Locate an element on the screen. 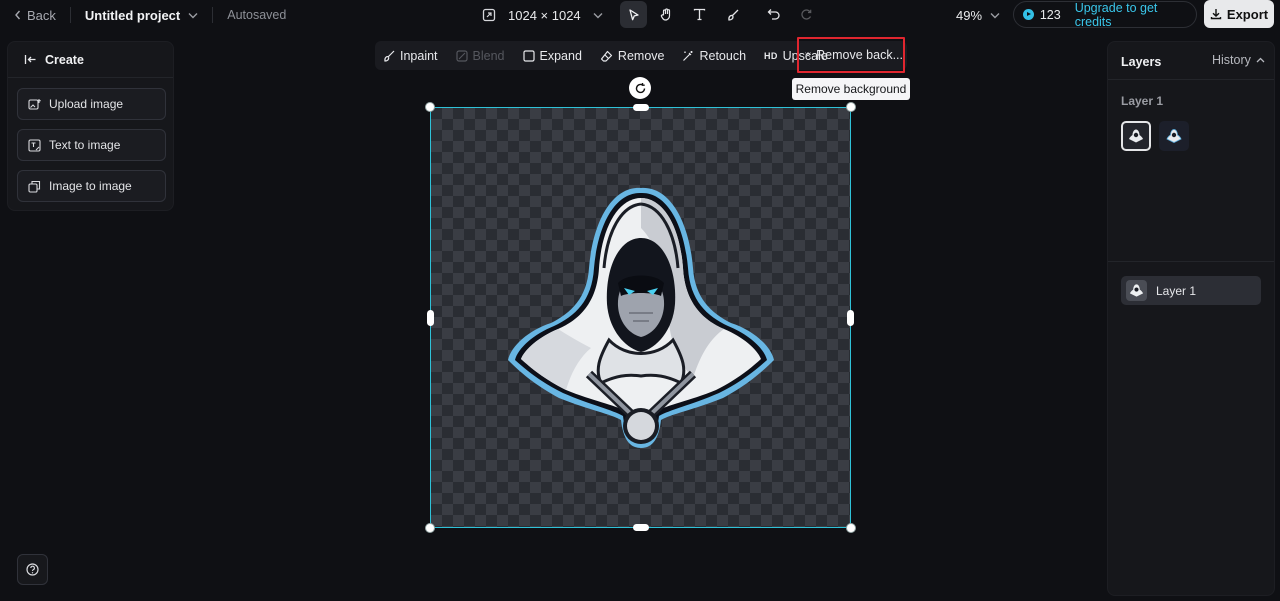  select-tool-button is located at coordinates (633, 14).